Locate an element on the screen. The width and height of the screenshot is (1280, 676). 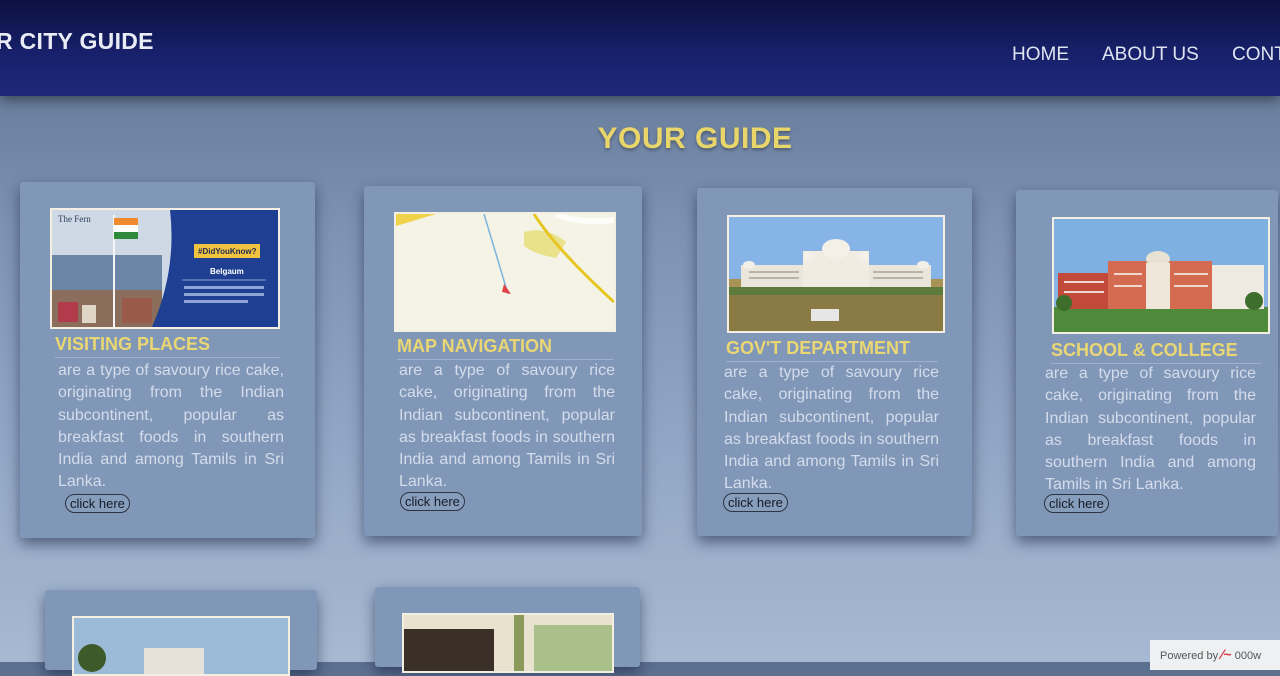
interior-image is located at coordinates (508, 643).